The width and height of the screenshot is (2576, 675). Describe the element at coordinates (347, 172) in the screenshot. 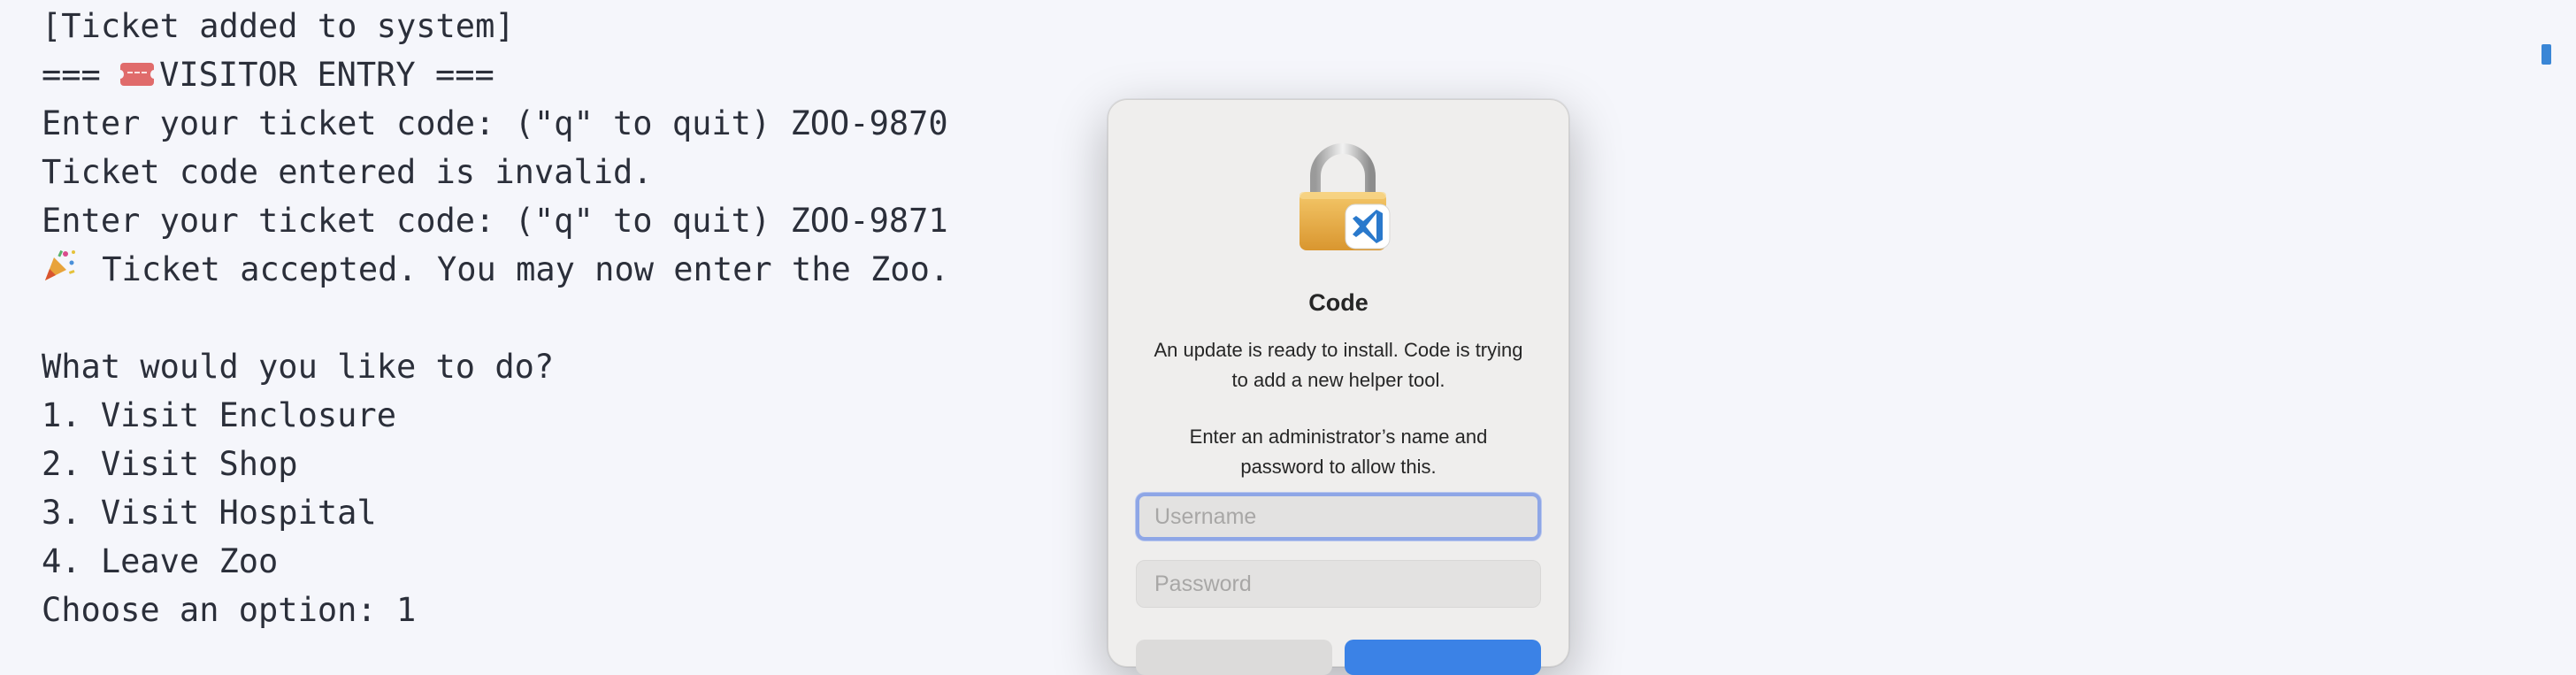

I see `terminal-line: Ticket code entered is invalid.` at that location.